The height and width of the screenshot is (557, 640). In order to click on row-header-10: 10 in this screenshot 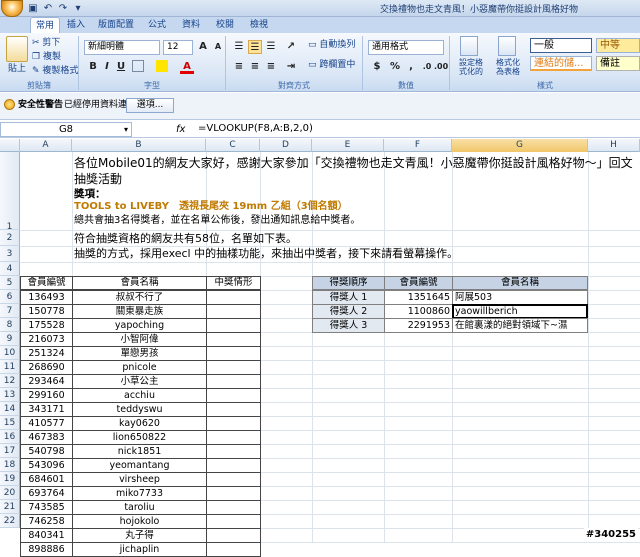, I will do `click(10, 353)`.